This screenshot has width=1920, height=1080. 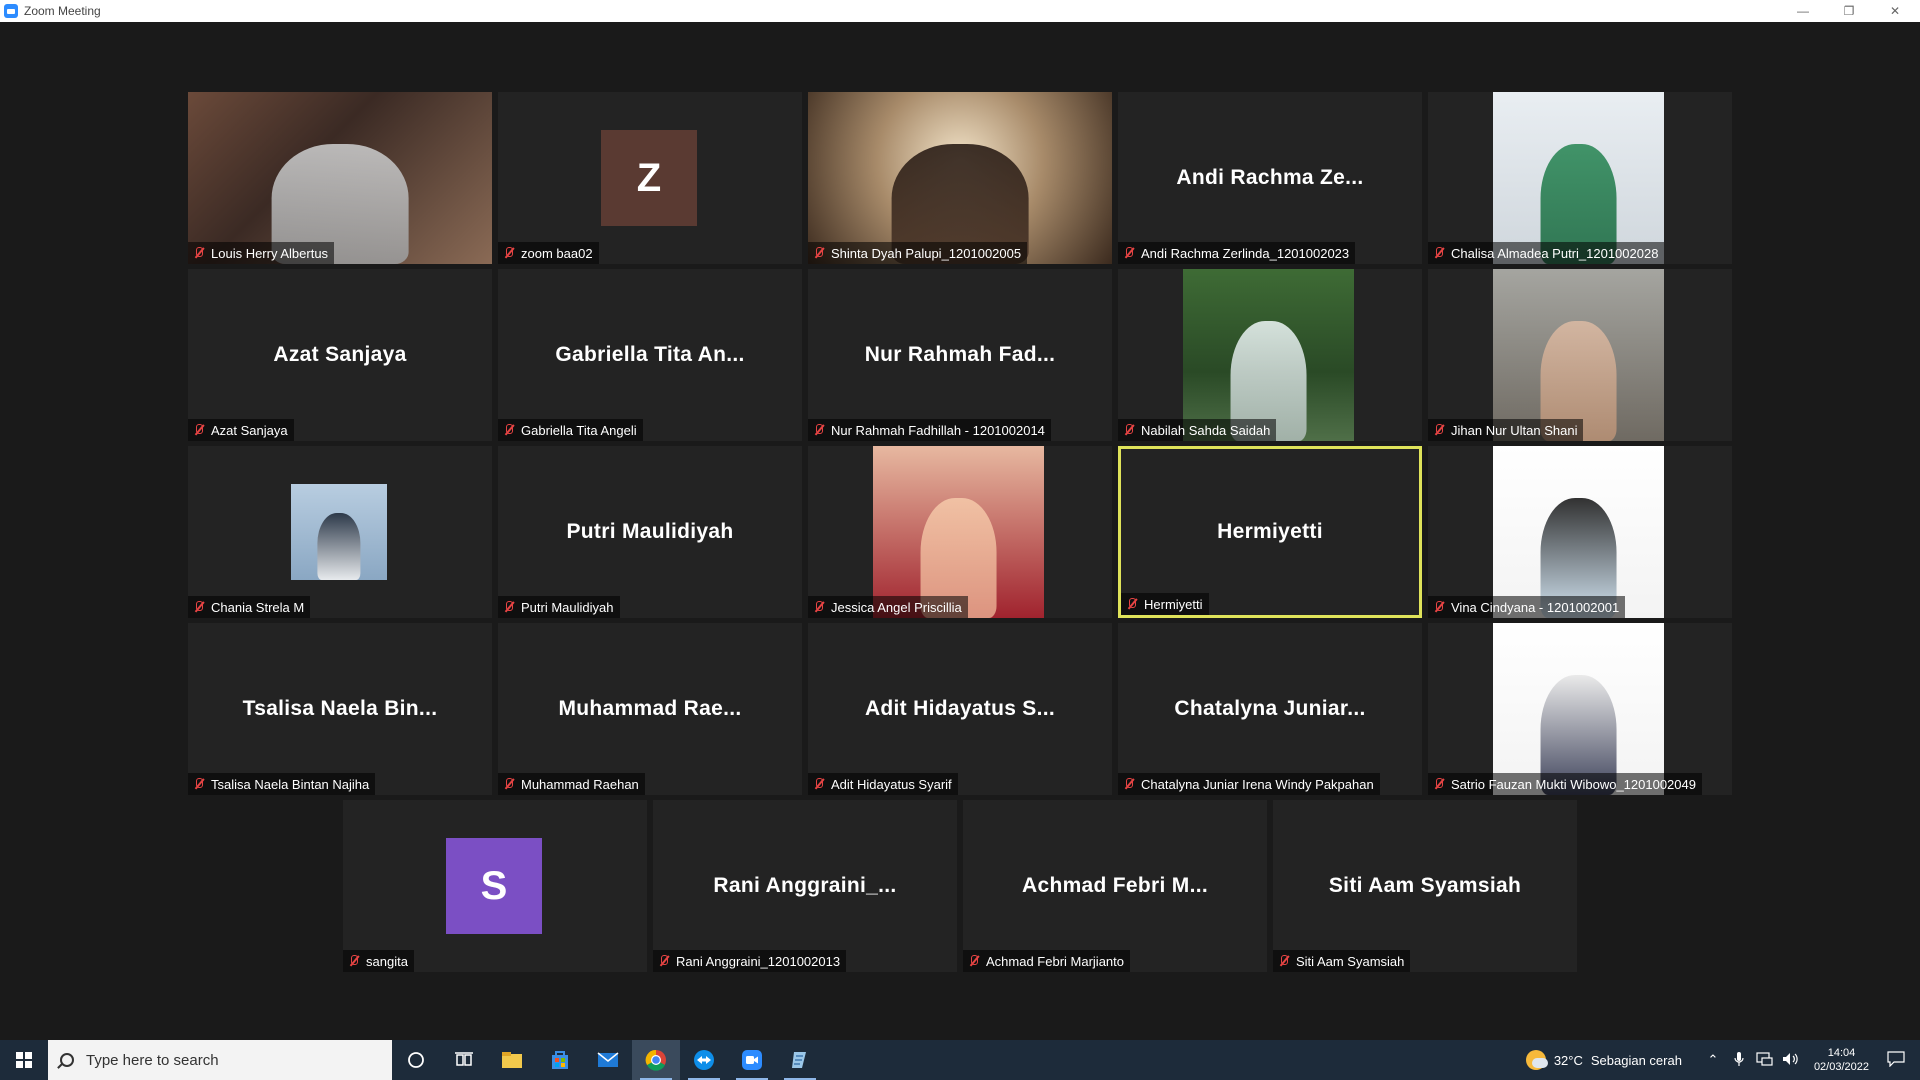 What do you see at coordinates (1896, 1060) in the screenshot?
I see `notifications-icon` at bounding box center [1896, 1060].